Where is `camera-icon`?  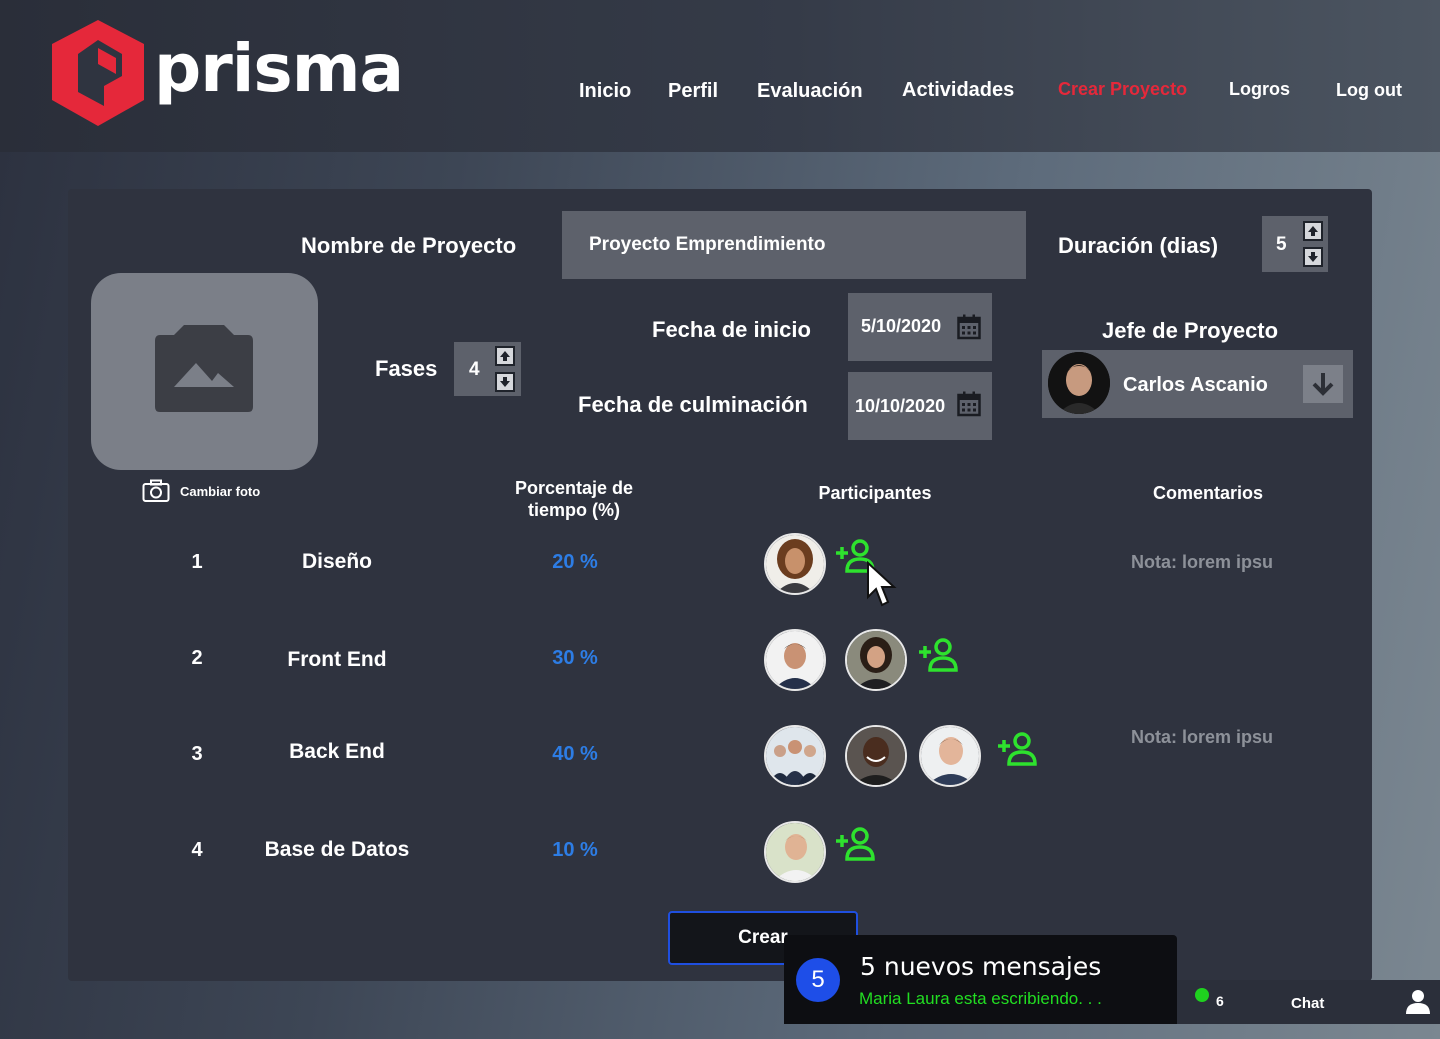
camera-icon is located at coordinates (156, 490).